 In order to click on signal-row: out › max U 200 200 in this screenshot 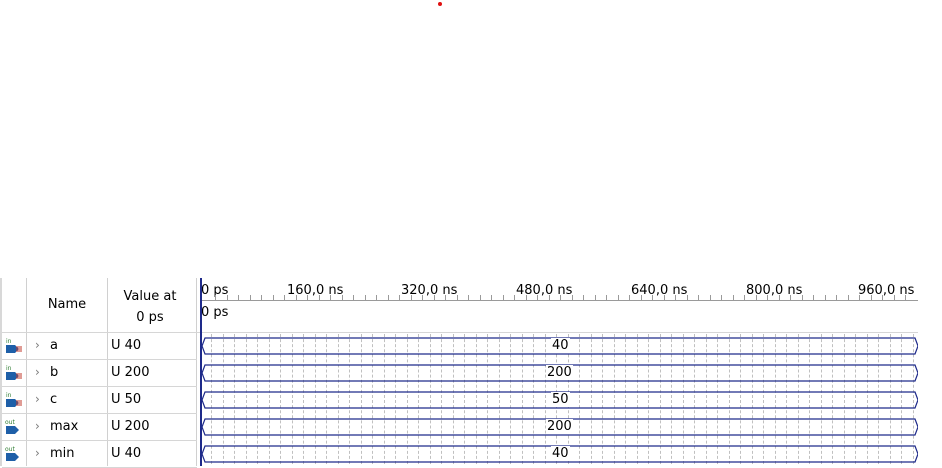, I will do `click(472, 427)`.